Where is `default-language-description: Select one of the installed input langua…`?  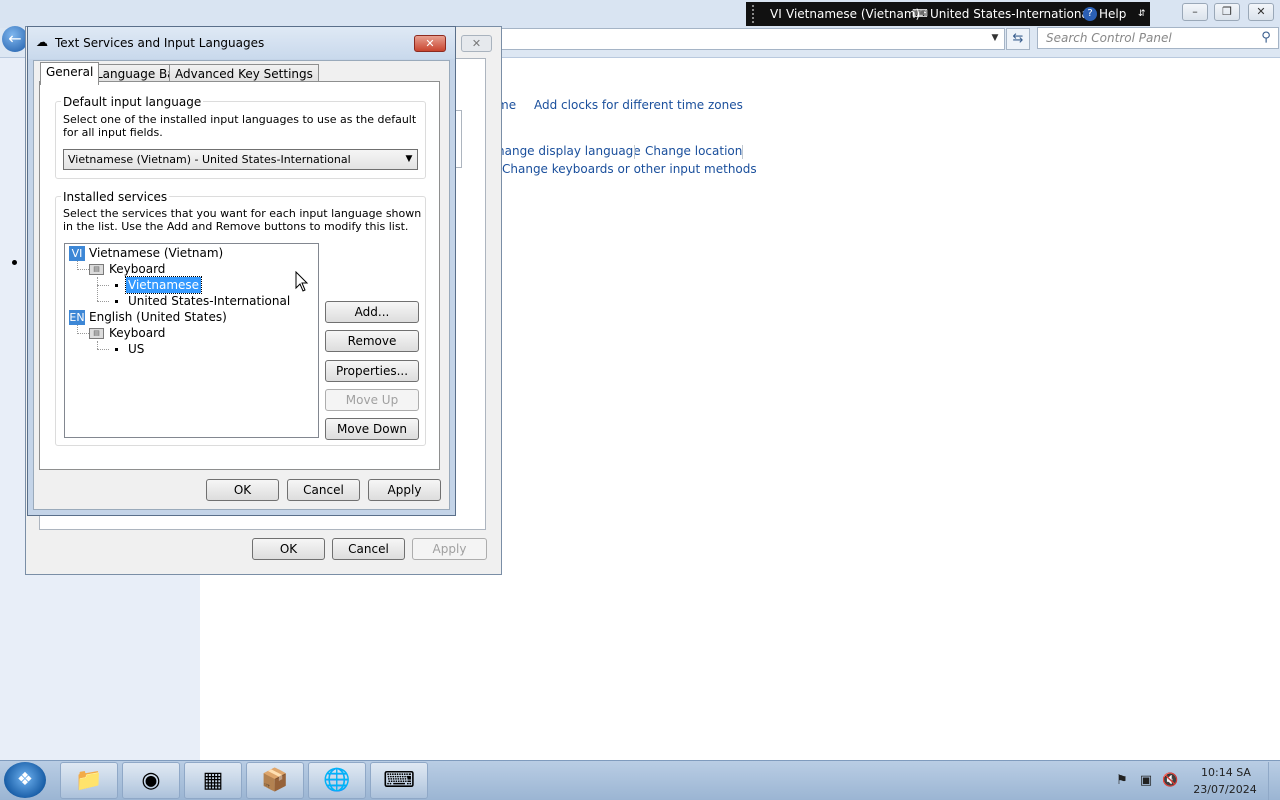
default-language-description: Select one of the installed input langua… is located at coordinates (240, 126).